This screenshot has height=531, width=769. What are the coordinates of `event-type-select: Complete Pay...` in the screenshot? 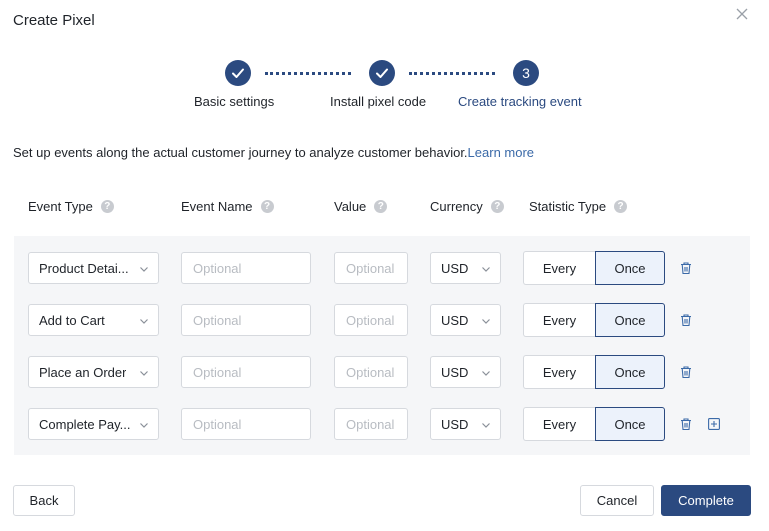 It's located at (93, 424).